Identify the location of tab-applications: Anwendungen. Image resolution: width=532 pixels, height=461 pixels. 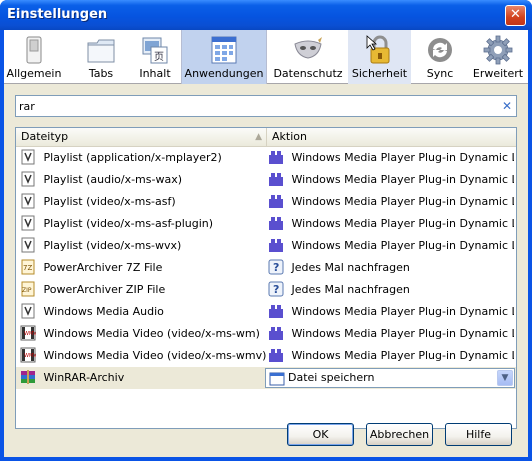
(224, 57).